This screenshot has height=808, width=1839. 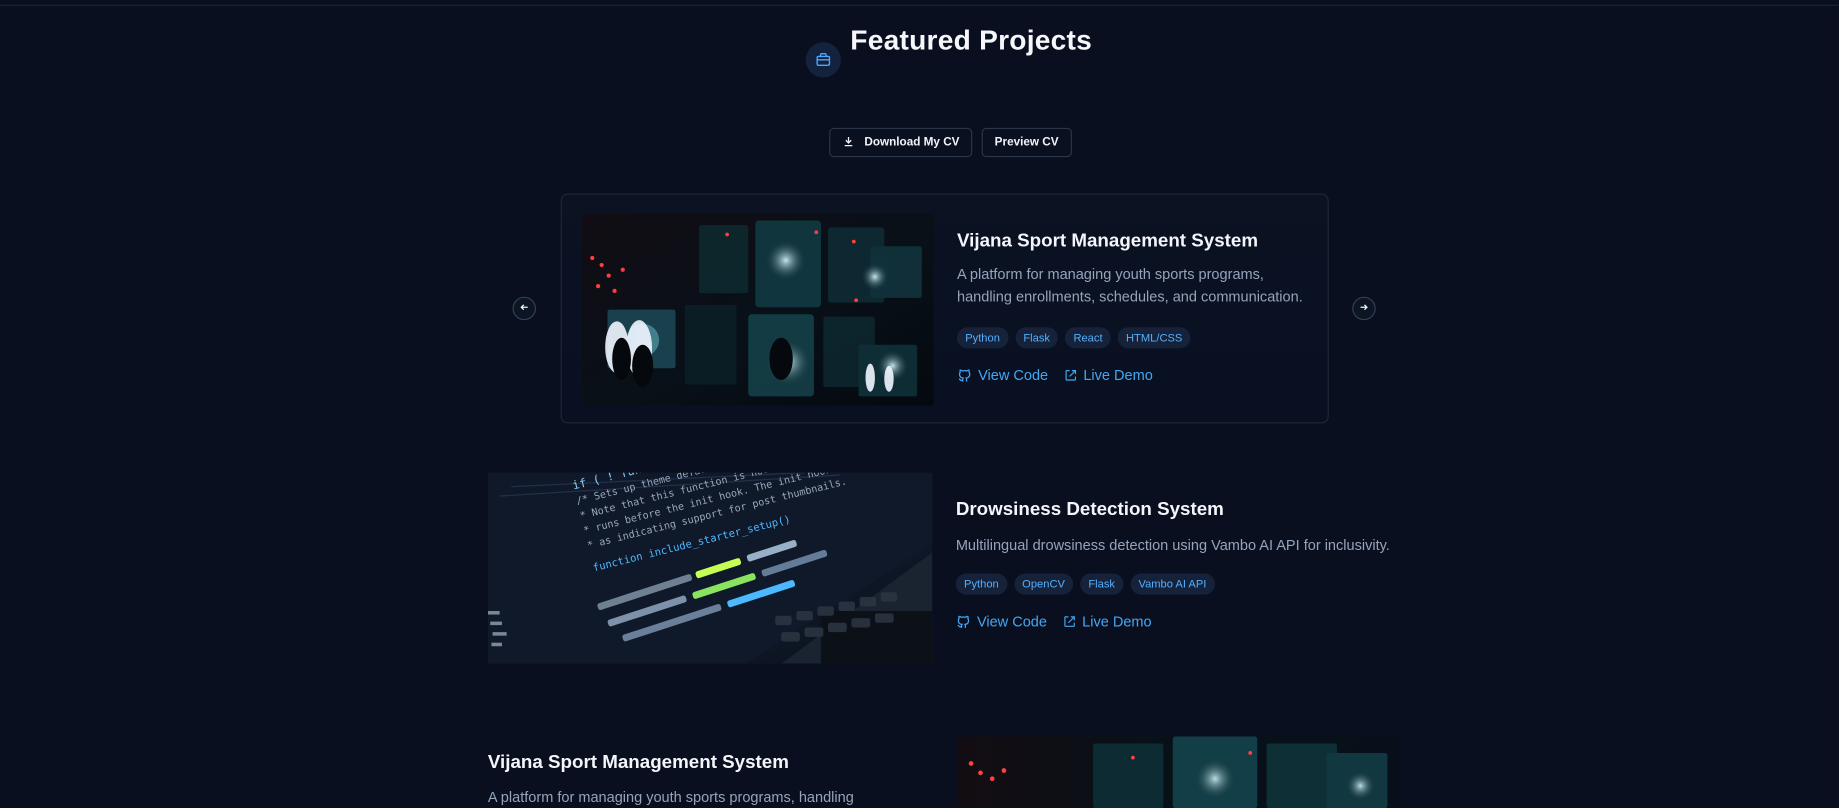 I want to click on carousel-prev-button, so click(x=524, y=308).